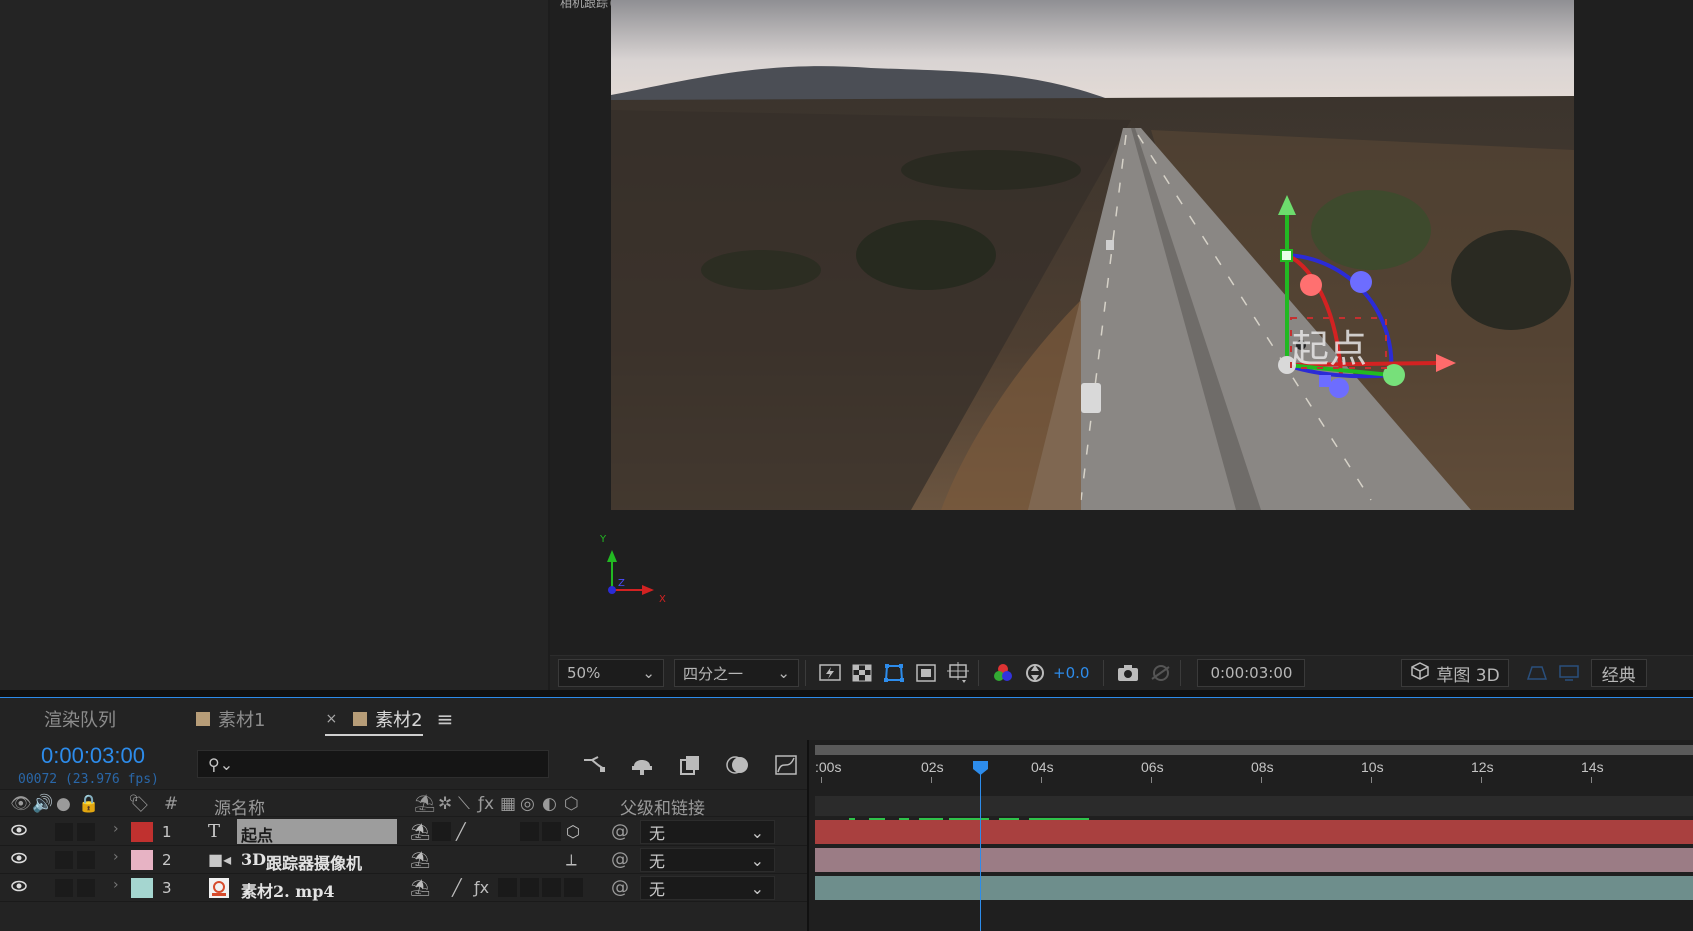 The width and height of the screenshot is (1693, 931). What do you see at coordinates (958, 673) in the screenshot?
I see `guides-options-icon` at bounding box center [958, 673].